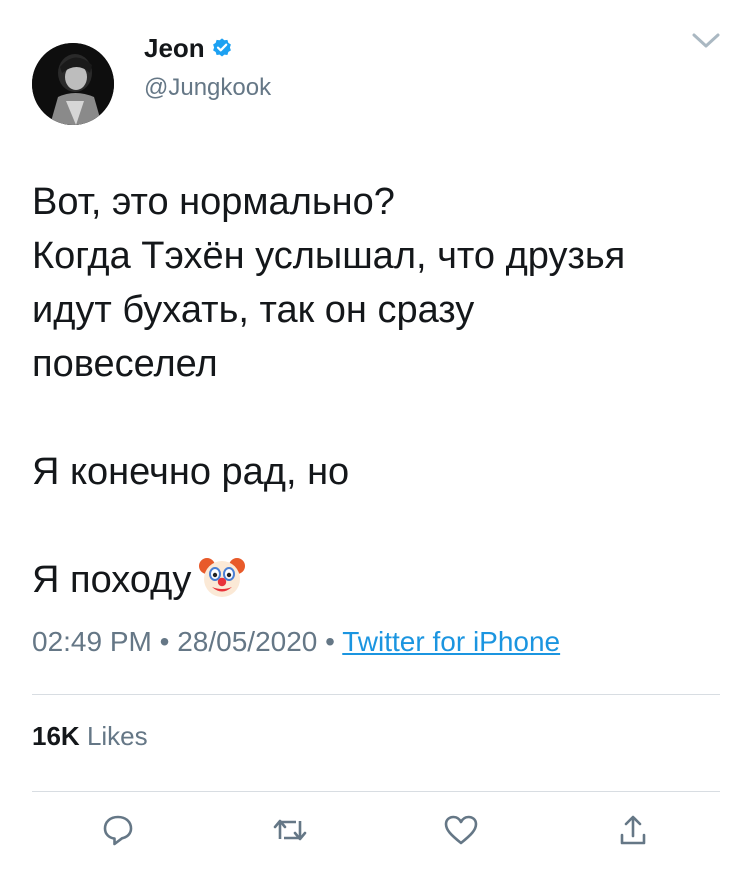  Describe the element at coordinates (207, 88) in the screenshot. I see `author-handle: @Jungkook` at that location.